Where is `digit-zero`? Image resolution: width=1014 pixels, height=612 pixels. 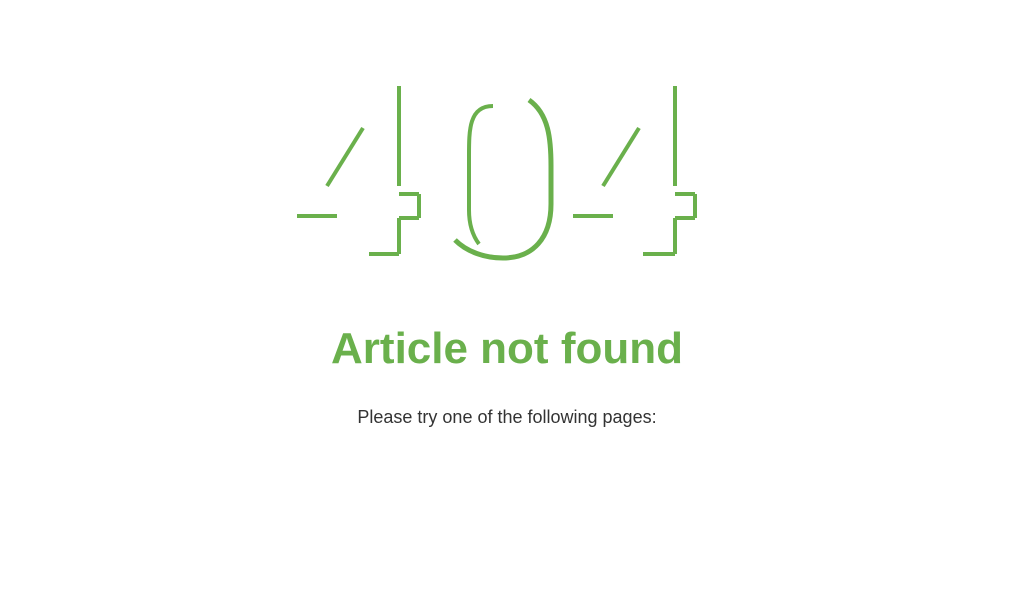
digit-zero is located at coordinates (503, 179).